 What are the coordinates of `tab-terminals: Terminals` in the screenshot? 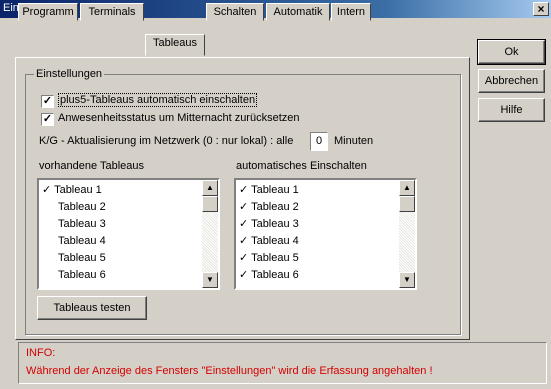 It's located at (112, 12).